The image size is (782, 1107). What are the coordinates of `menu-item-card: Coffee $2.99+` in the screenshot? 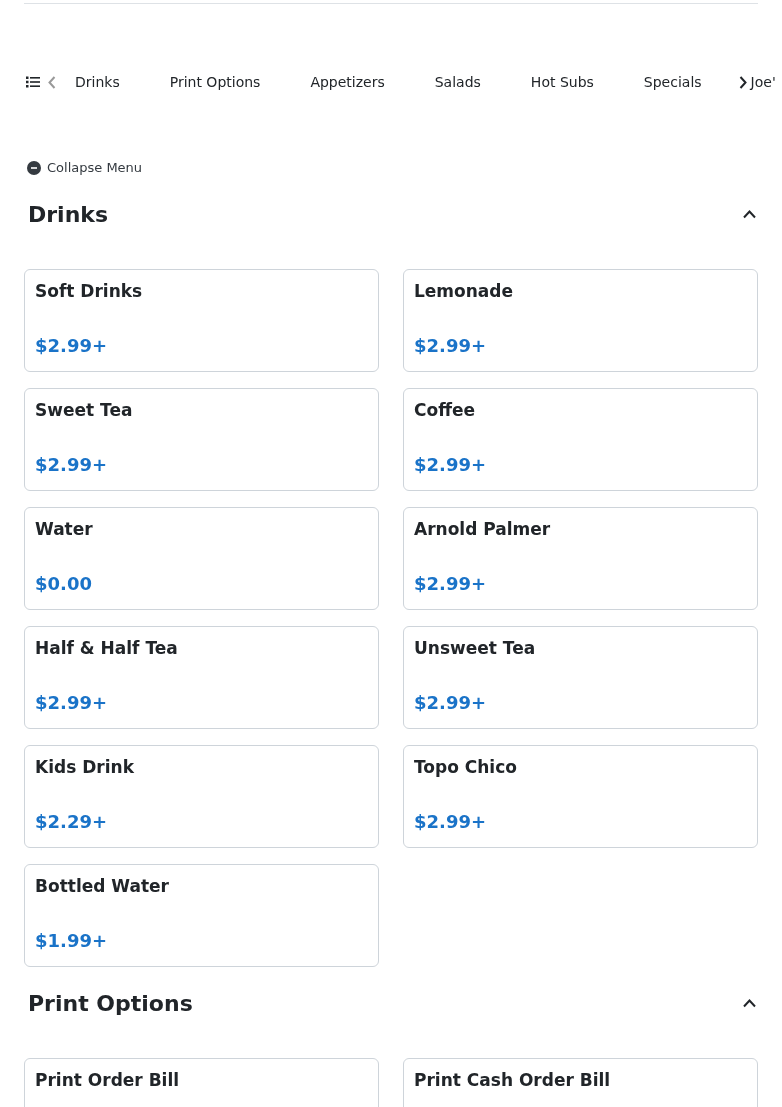 It's located at (580, 439).